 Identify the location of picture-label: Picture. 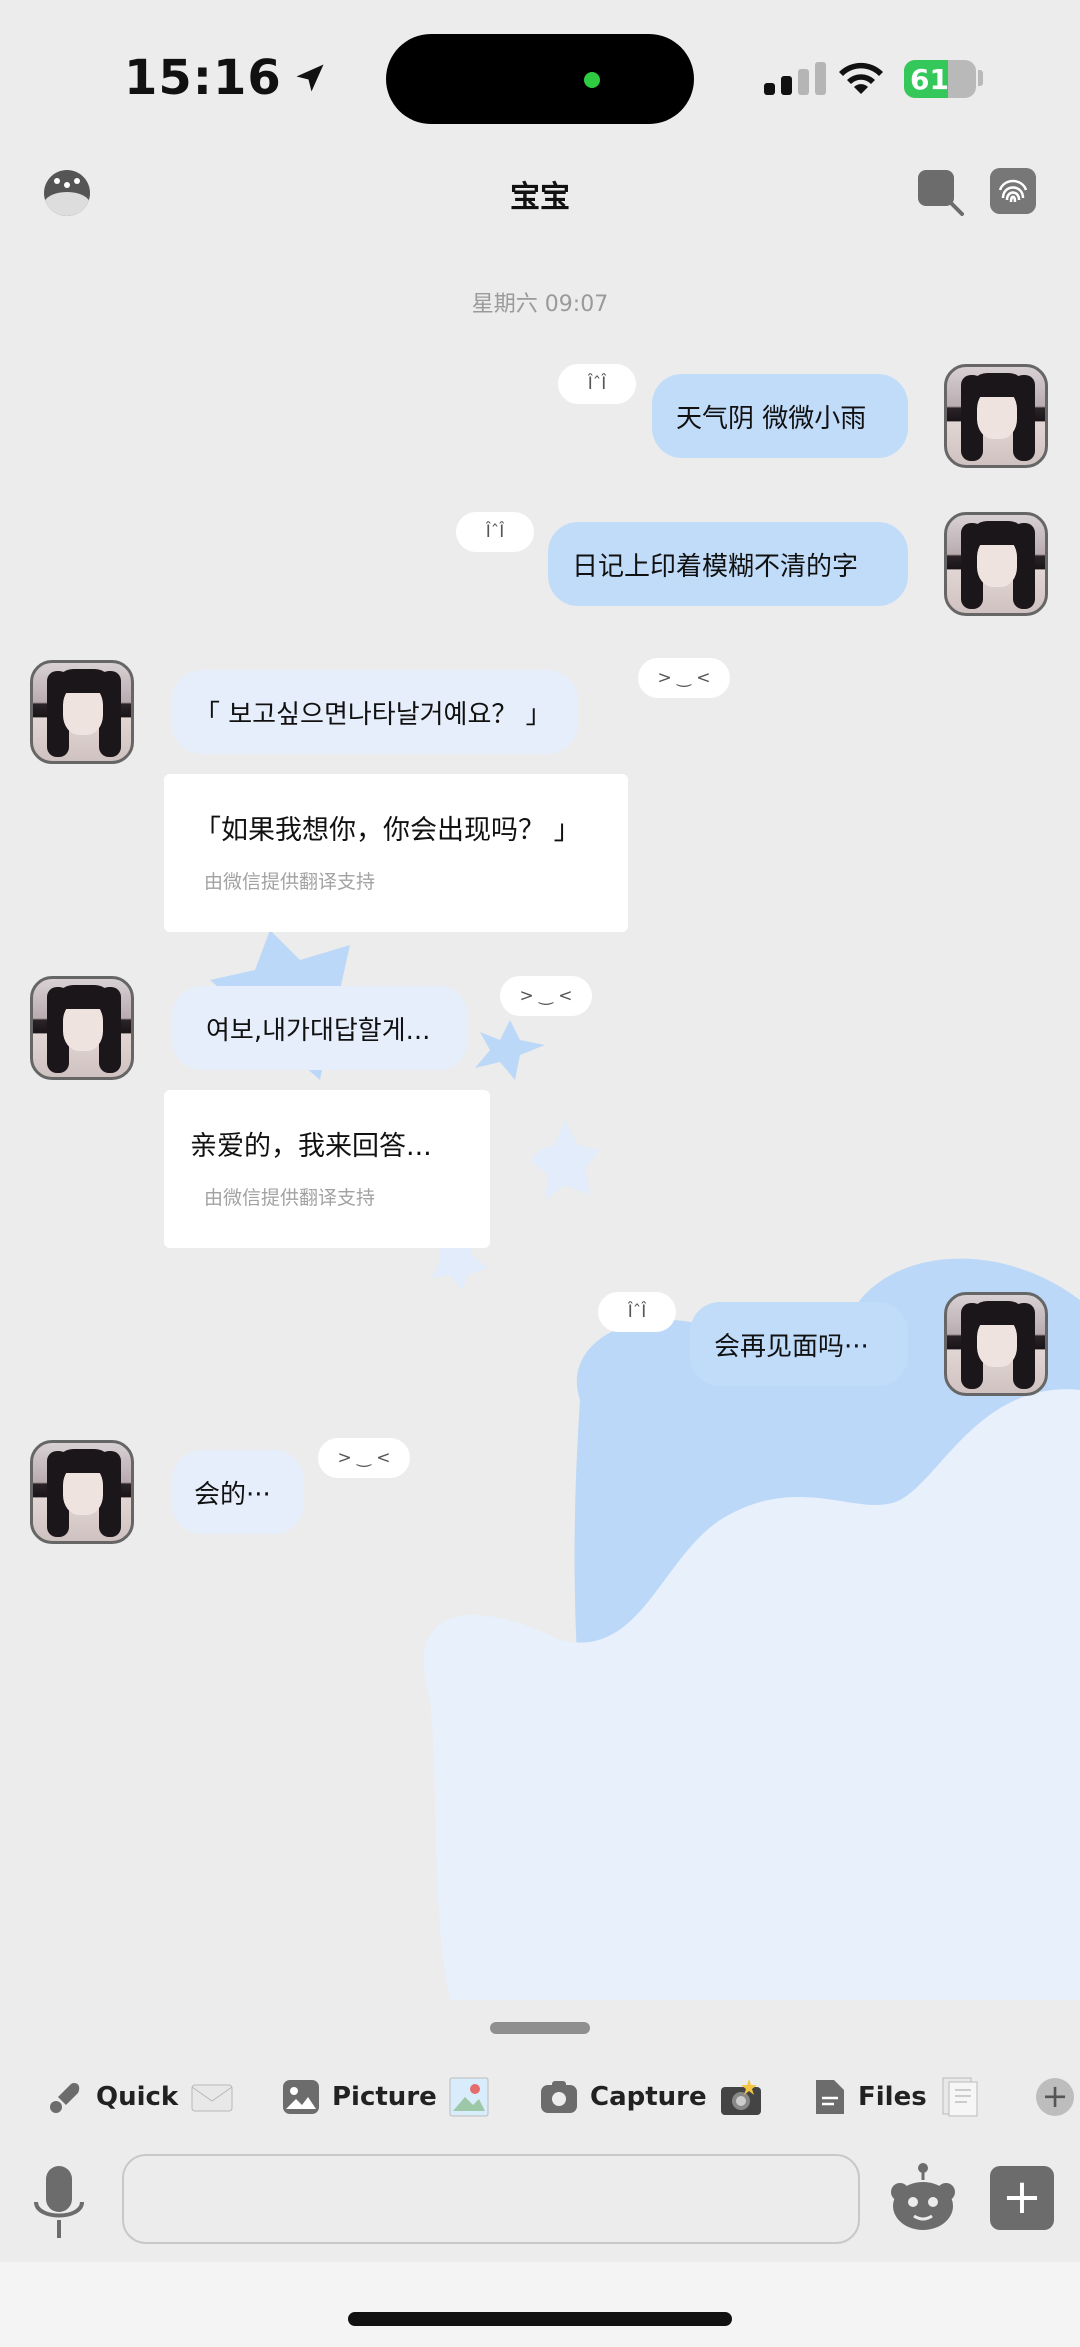
(384, 2097).